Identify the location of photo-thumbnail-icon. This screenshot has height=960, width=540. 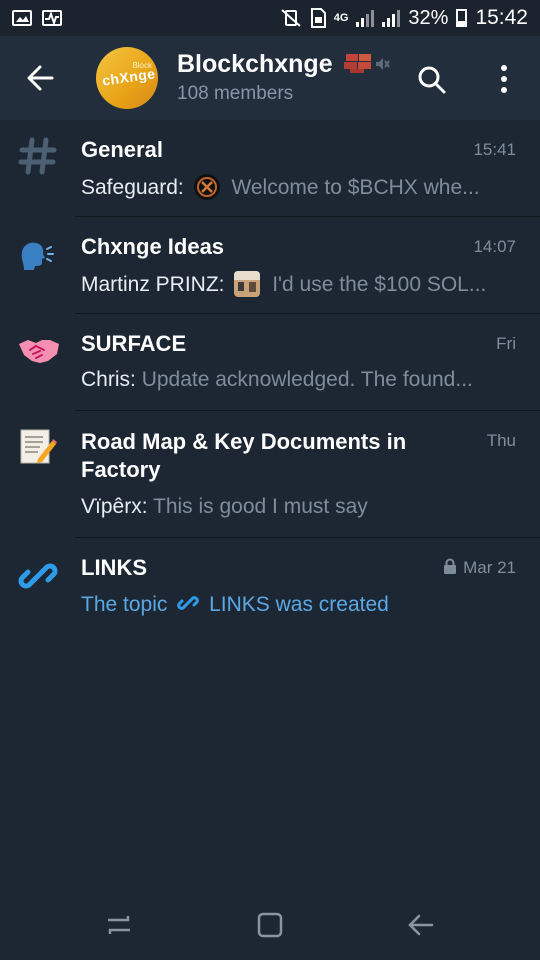
(247, 284).